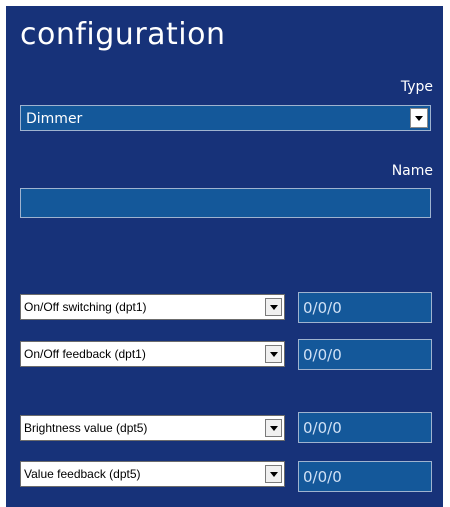  What do you see at coordinates (152, 307) in the screenshot?
I see `dpt-select-on-off-switching: On/Off switching (dpt1)` at bounding box center [152, 307].